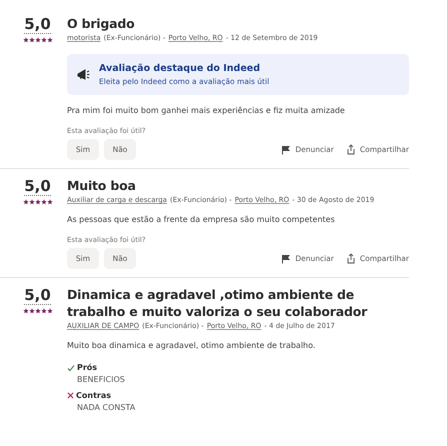 Image resolution: width=447 pixels, height=446 pixels. I want to click on review-title: Dinamica e agradavel ,otimo ambiente de trabalho e muito valoriza o seu colaborador, so click(217, 303).